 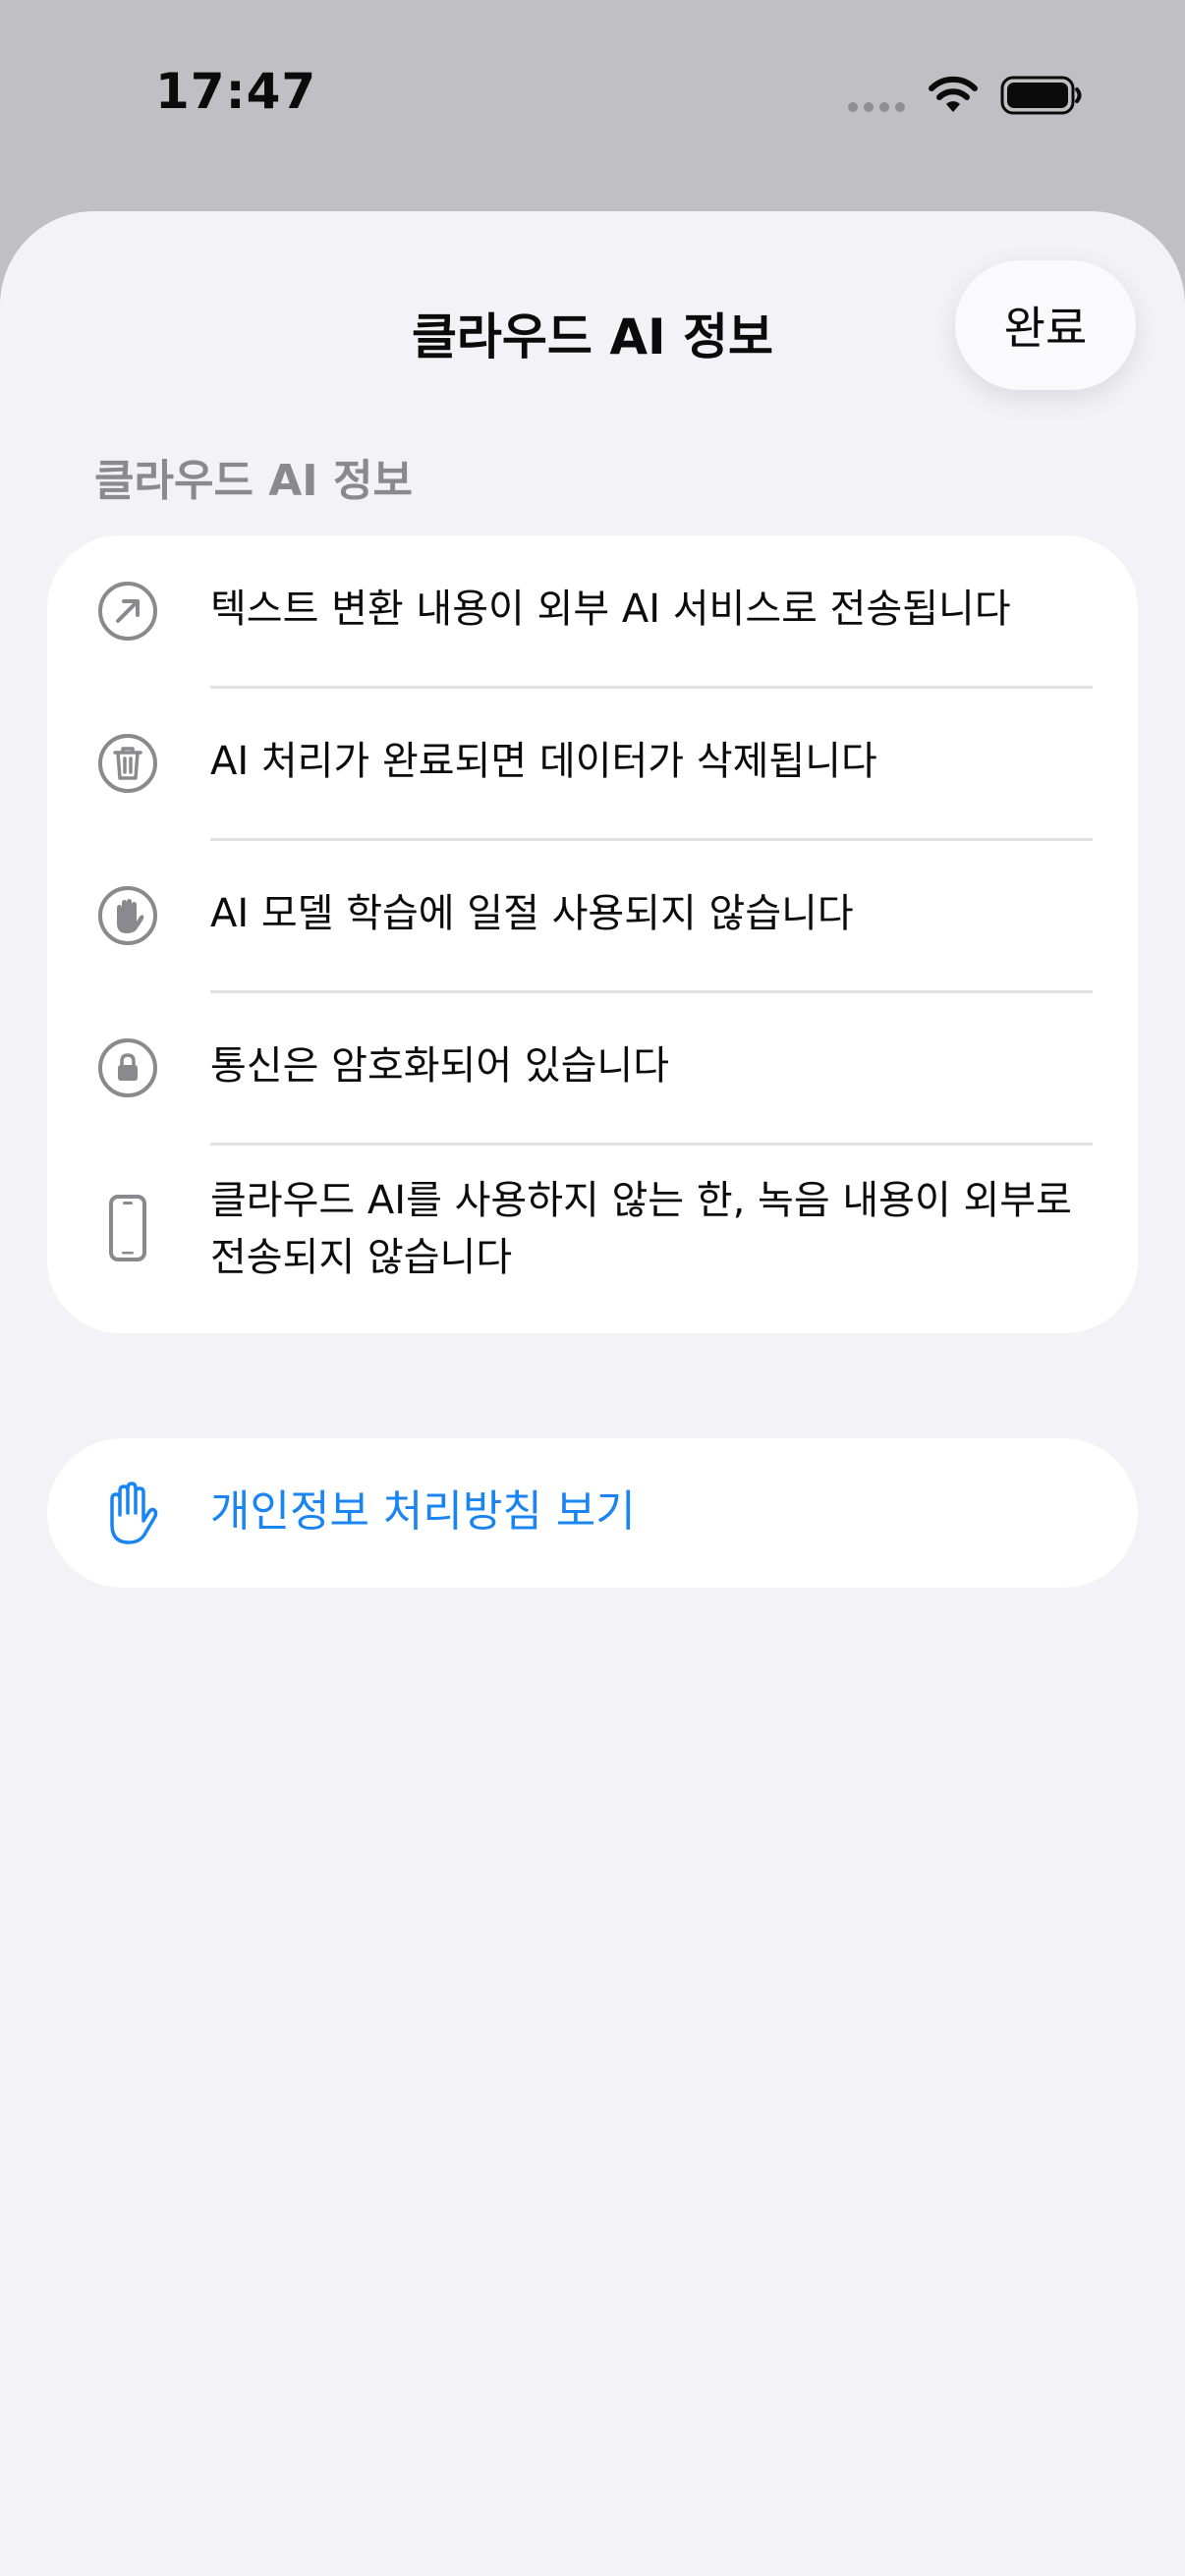 I want to click on info-row-local: 클라우드 AI를 사용하지 않는 한, 녹음 내용이 외부로 전송되지 않습니다, so click(x=592, y=1239).